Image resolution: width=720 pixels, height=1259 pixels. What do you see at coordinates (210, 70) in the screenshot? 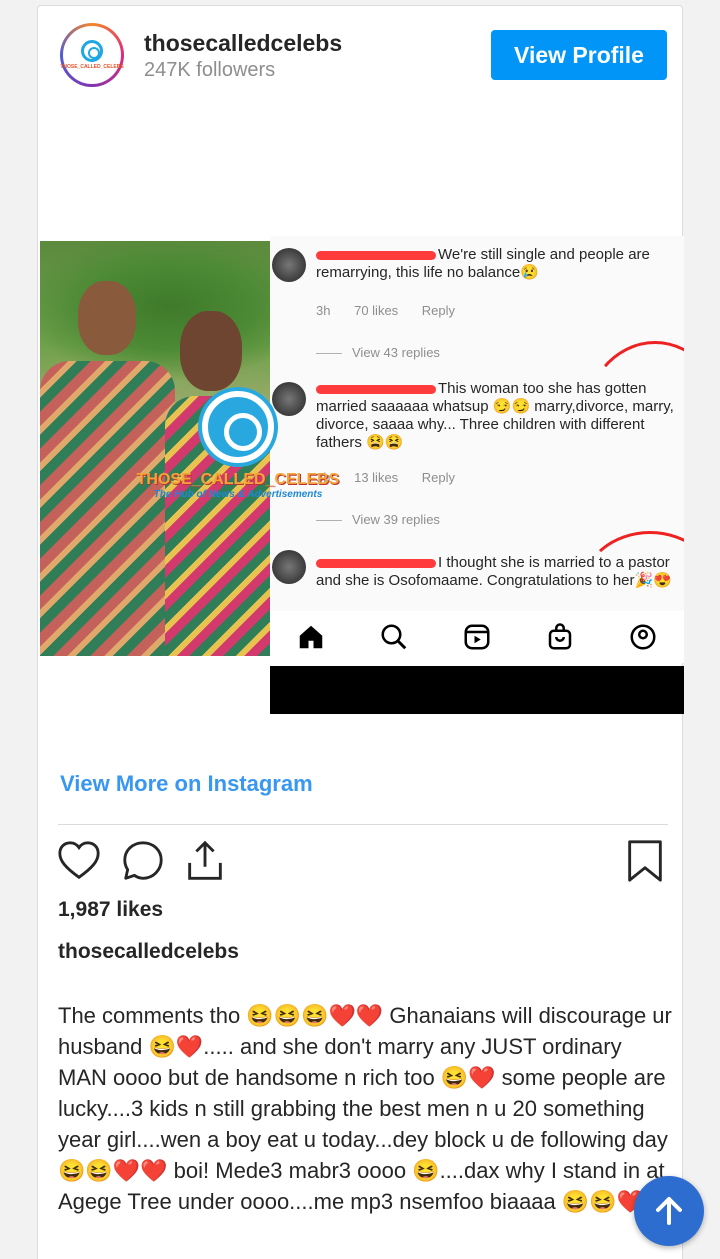
I see `follower-count: 247K followers` at bounding box center [210, 70].